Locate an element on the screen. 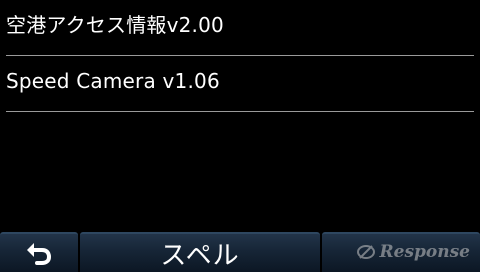 The image size is (480, 272). back-button is located at coordinates (39, 252).